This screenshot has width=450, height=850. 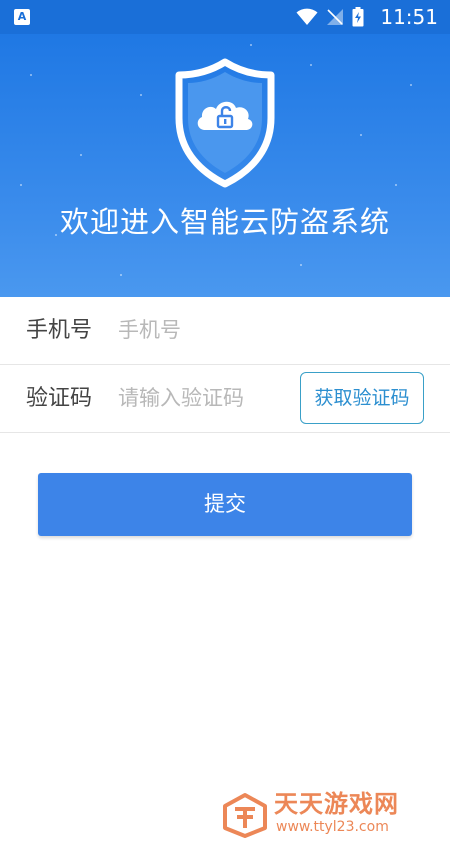 I want to click on battery-charging-icon, so click(x=358, y=17).